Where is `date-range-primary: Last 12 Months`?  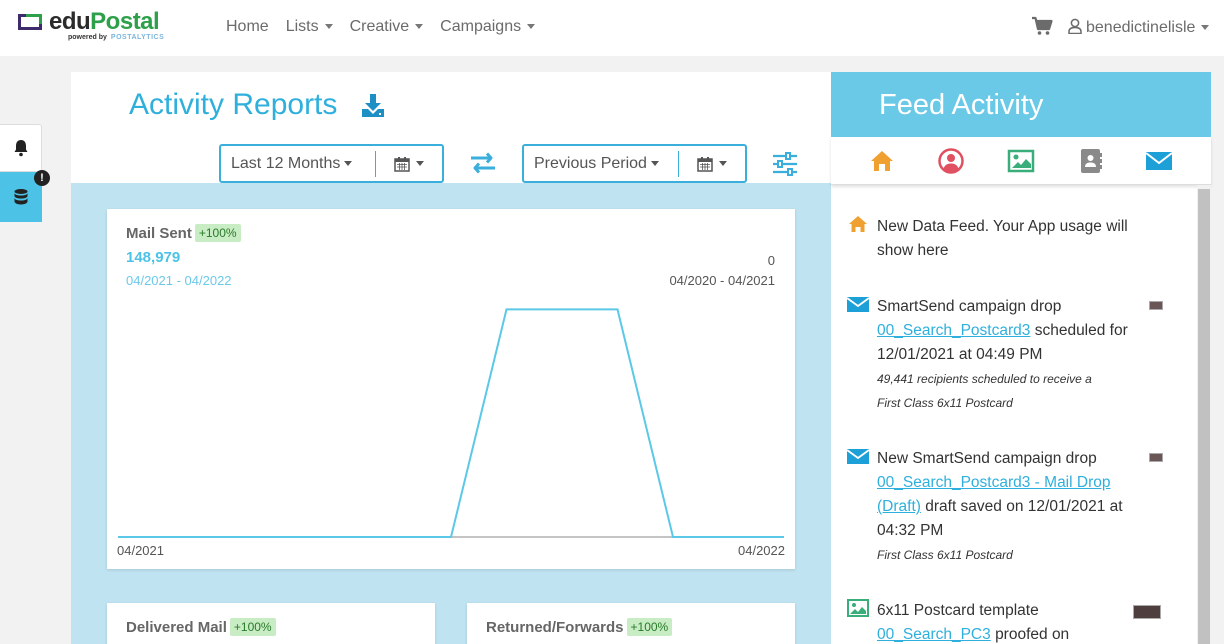 date-range-primary: Last 12 Months is located at coordinates (331, 163).